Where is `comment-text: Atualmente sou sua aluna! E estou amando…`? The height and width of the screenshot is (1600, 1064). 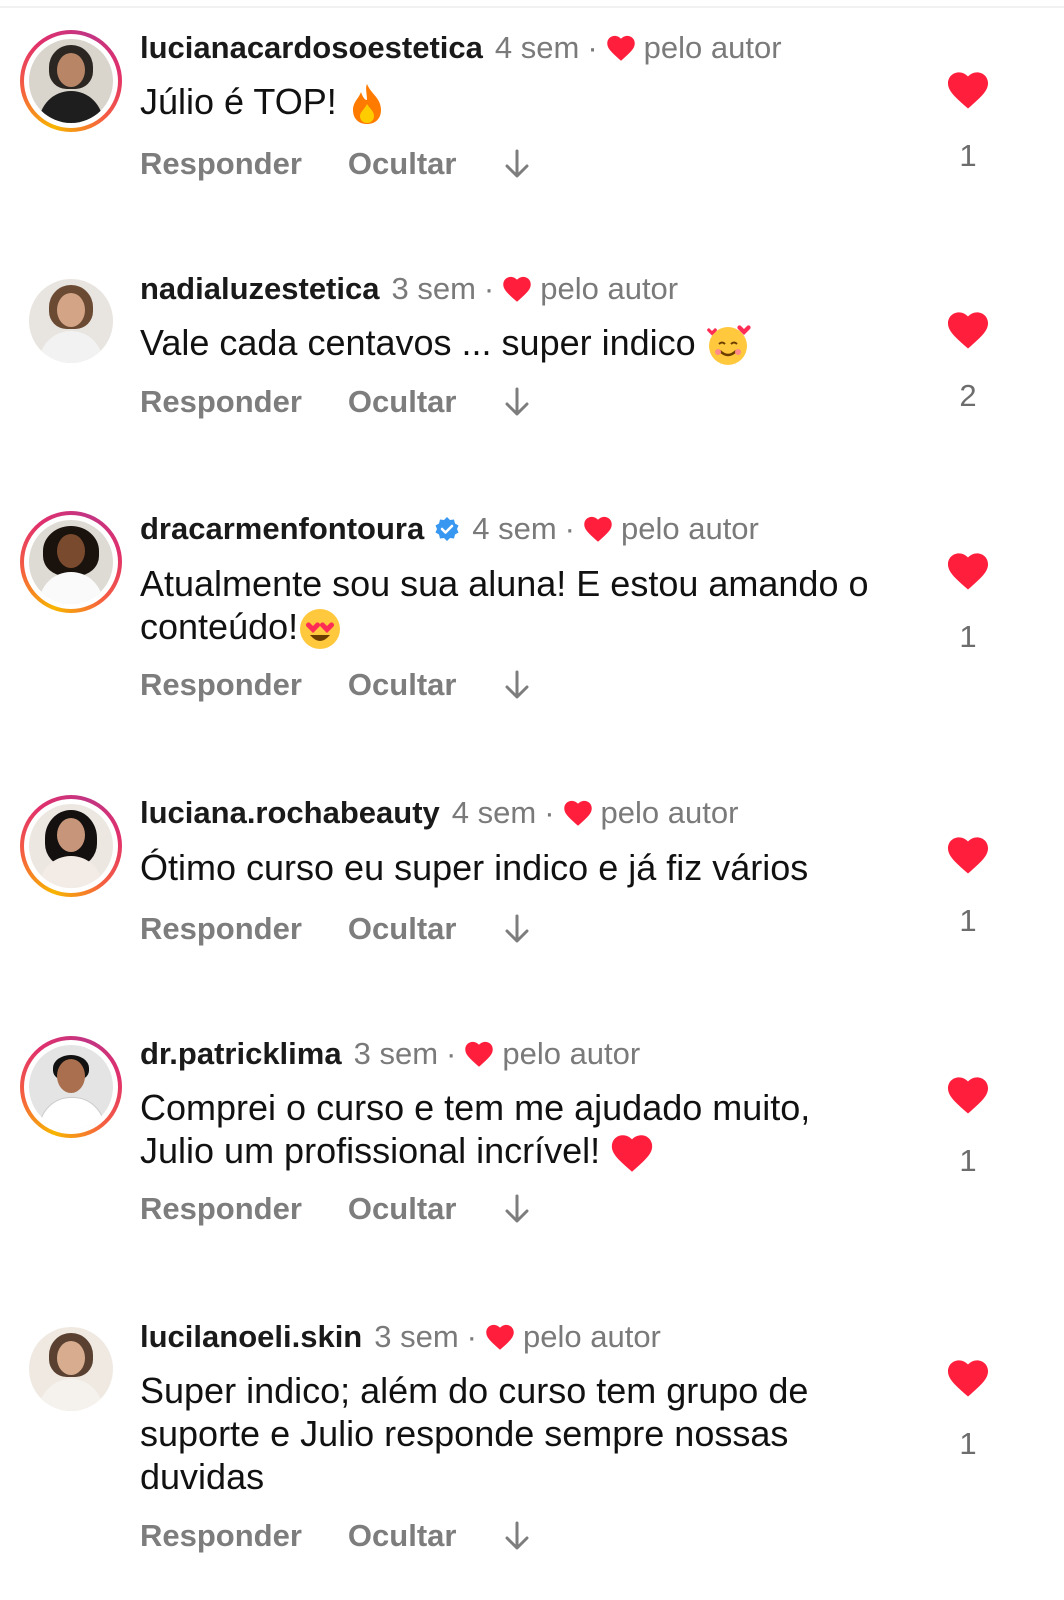 comment-text: Atualmente sou sua aluna! E estou amando… is located at coordinates (504, 605).